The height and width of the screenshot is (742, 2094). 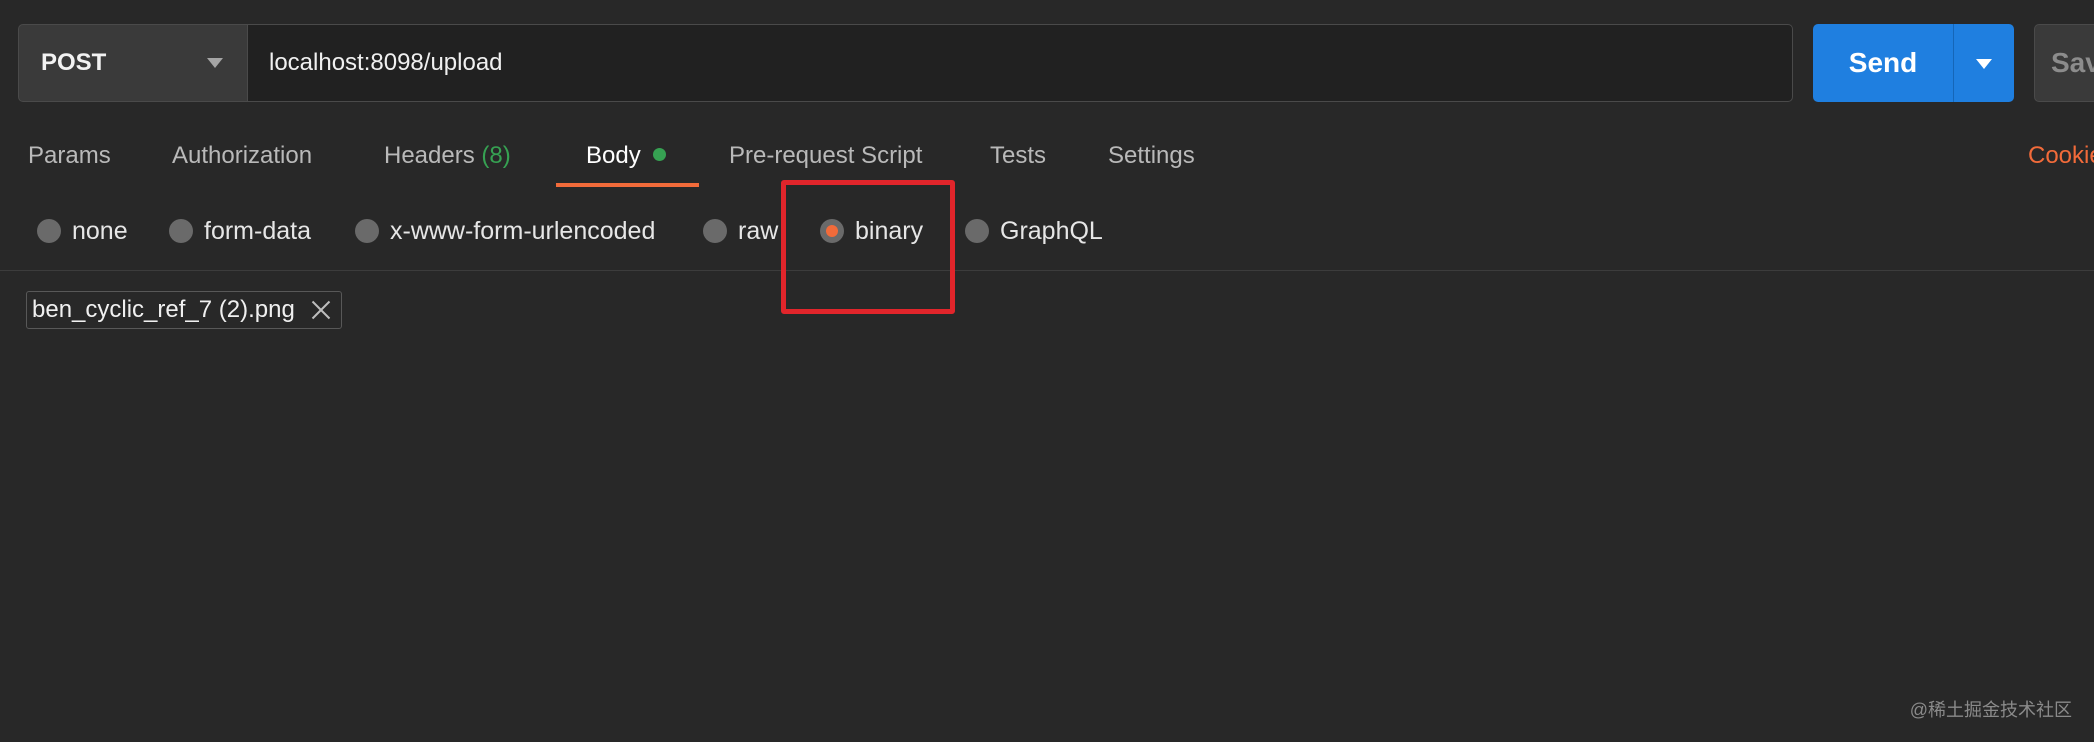 What do you see at coordinates (758, 230) in the screenshot?
I see `radio-label: raw` at bounding box center [758, 230].